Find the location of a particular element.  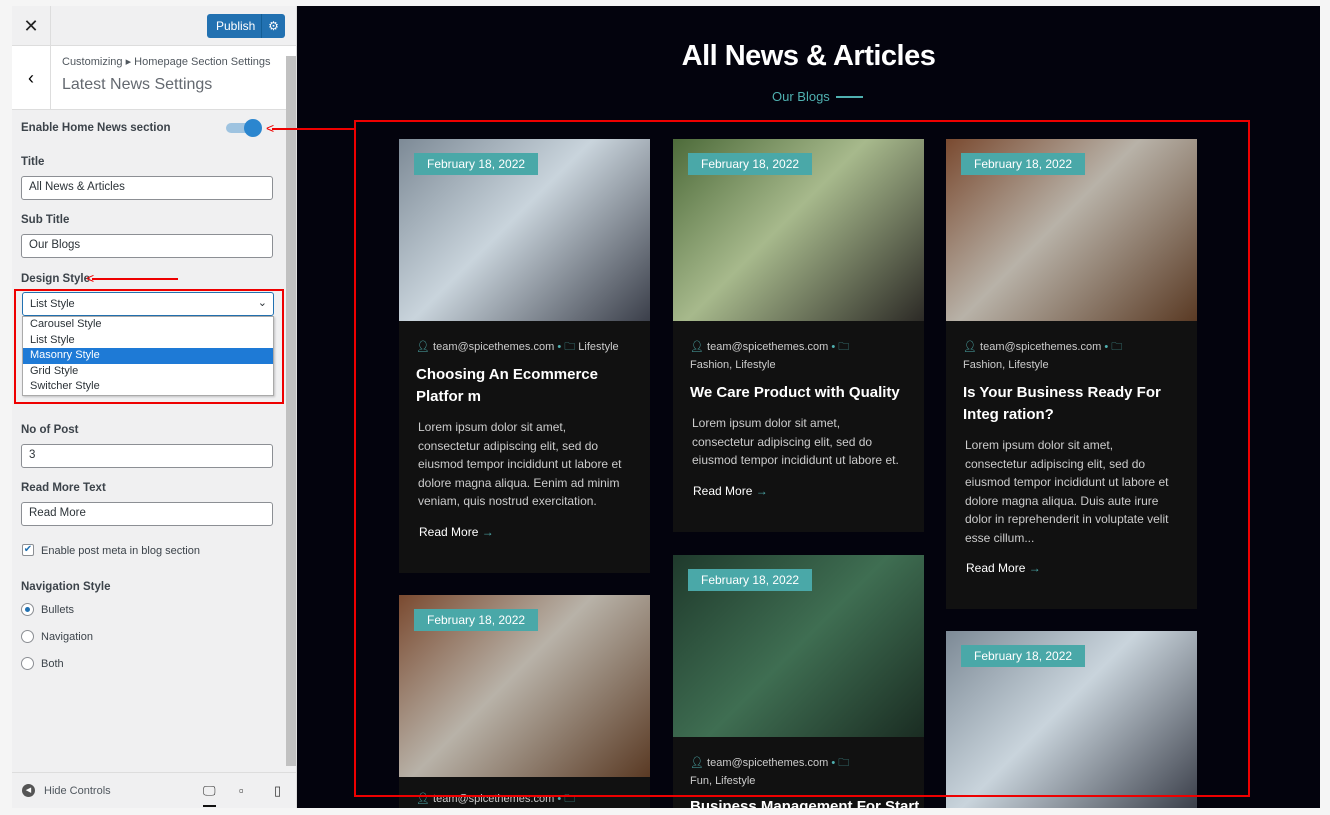

breadcrumb: Customizing ▸ Homepage Section Settings is located at coordinates (166, 62).